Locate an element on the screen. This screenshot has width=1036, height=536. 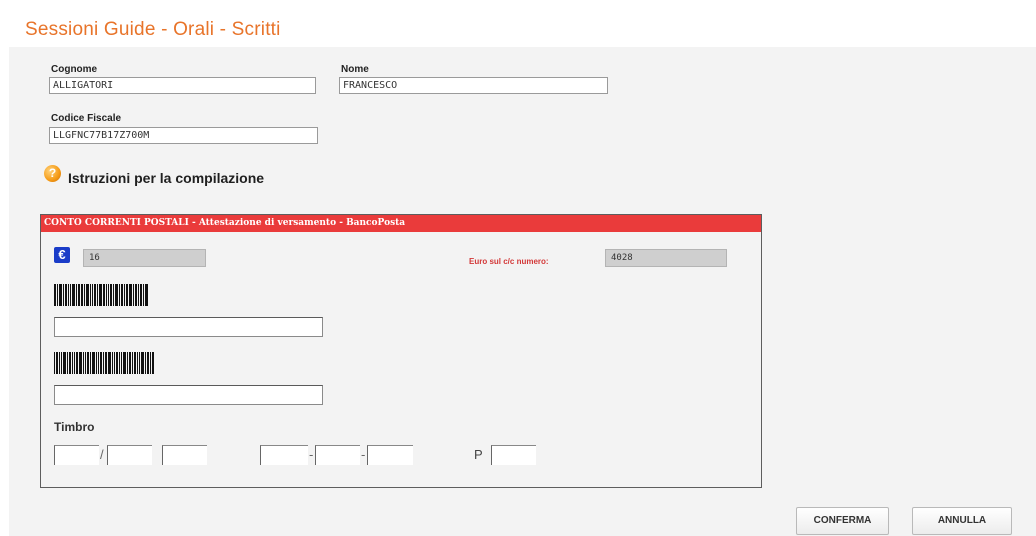
stamp-field-p is located at coordinates (513, 455).